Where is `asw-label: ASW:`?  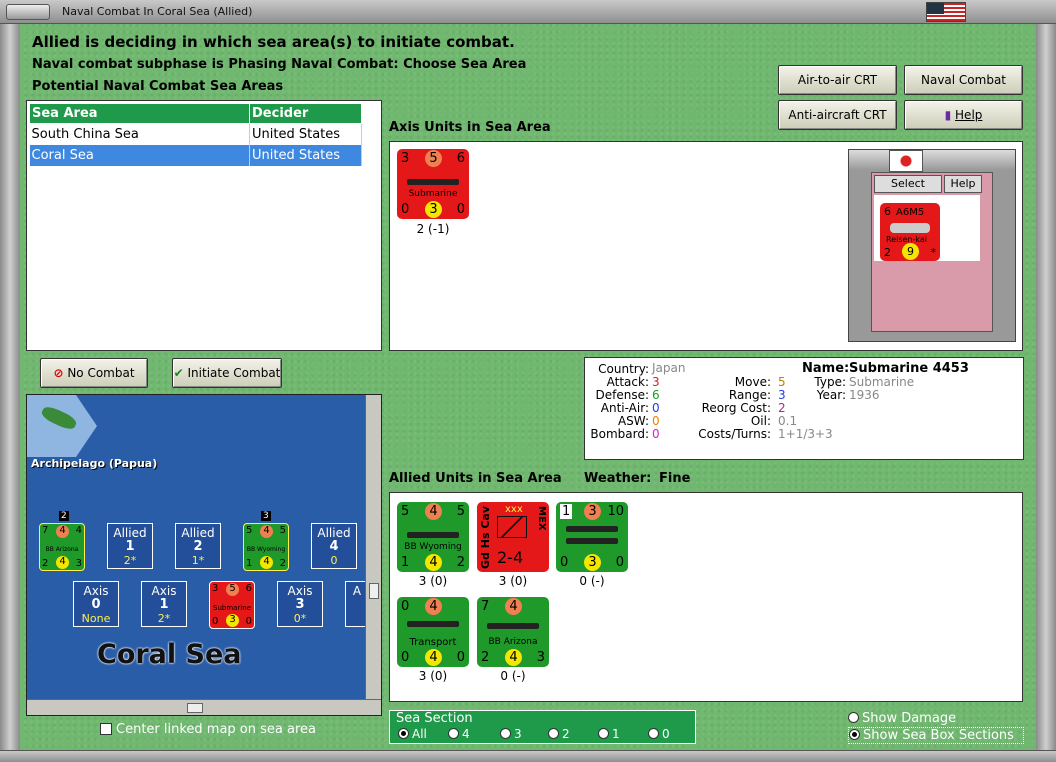
asw-label: ASW: is located at coordinates (633, 421).